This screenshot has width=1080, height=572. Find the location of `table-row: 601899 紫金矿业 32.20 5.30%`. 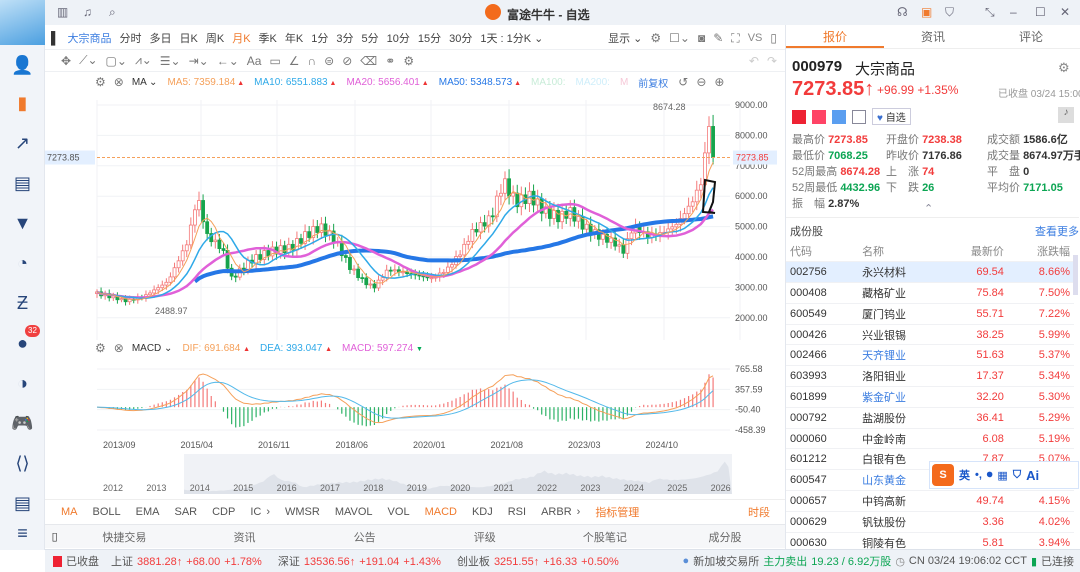

table-row: 601899 紫金矿业 32.20 5.30% is located at coordinates (930, 397).